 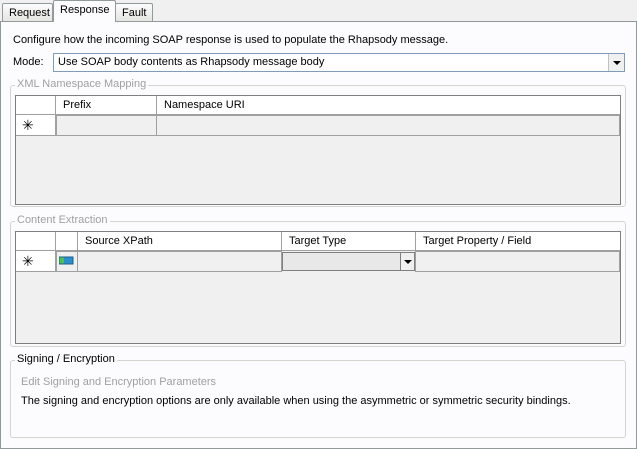 What do you see at coordinates (28, 62) in the screenshot?
I see `mode-label: Mode:` at bounding box center [28, 62].